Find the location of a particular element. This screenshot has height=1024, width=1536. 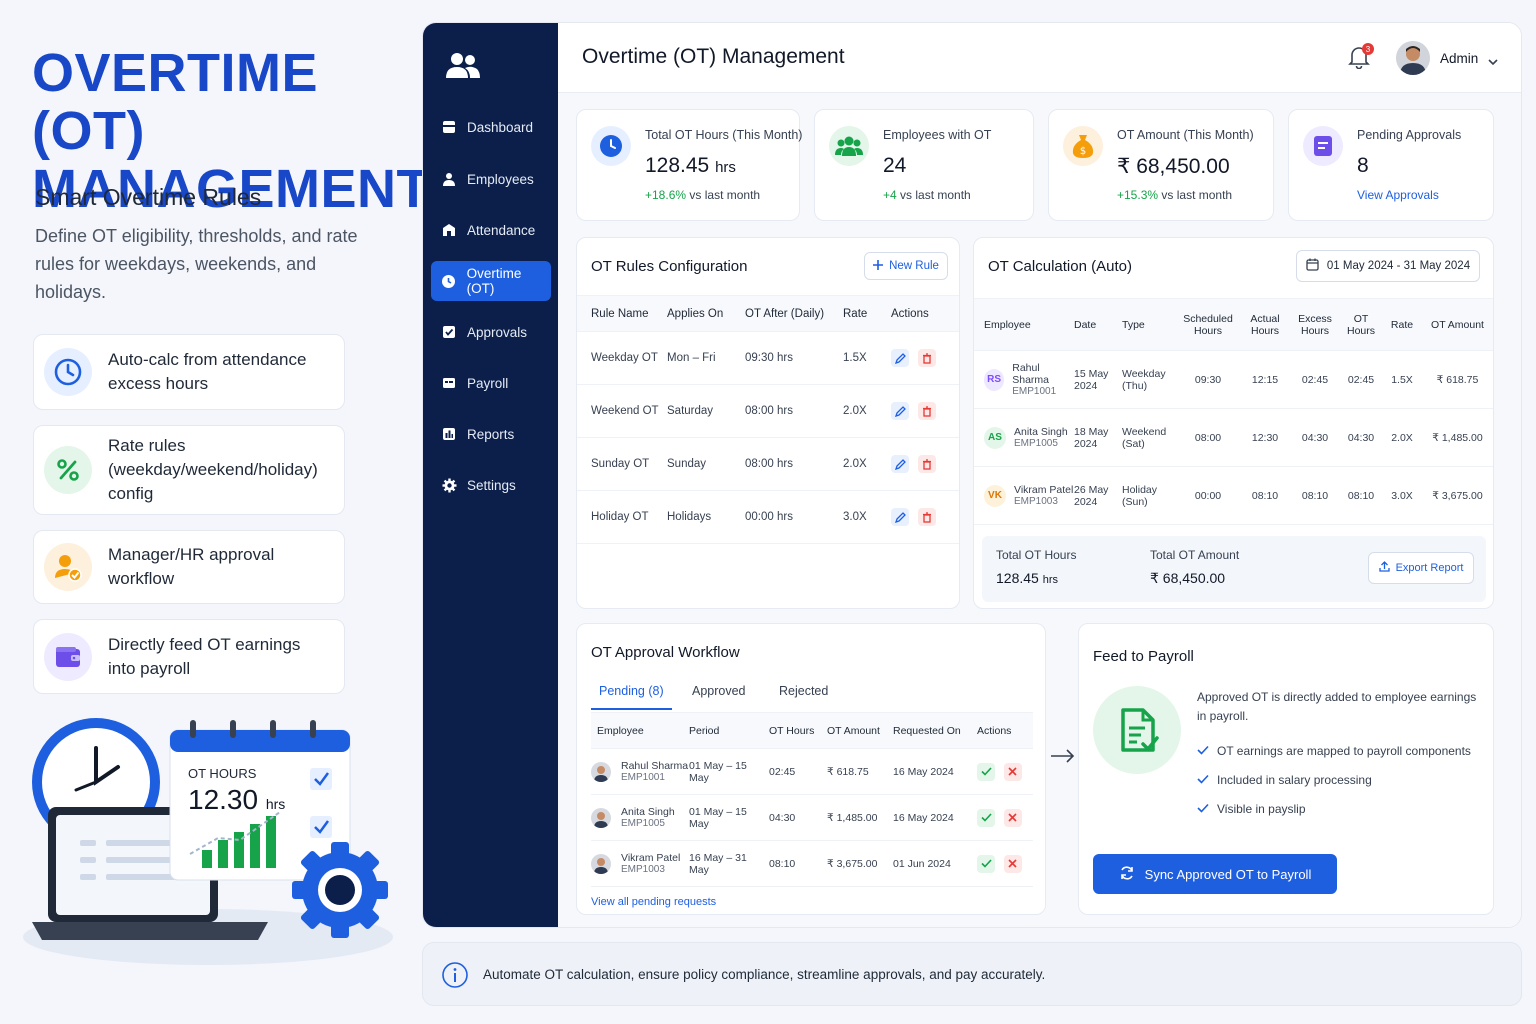

employee-cell: Anita Singh EMP1005 is located at coordinates (640, 817).